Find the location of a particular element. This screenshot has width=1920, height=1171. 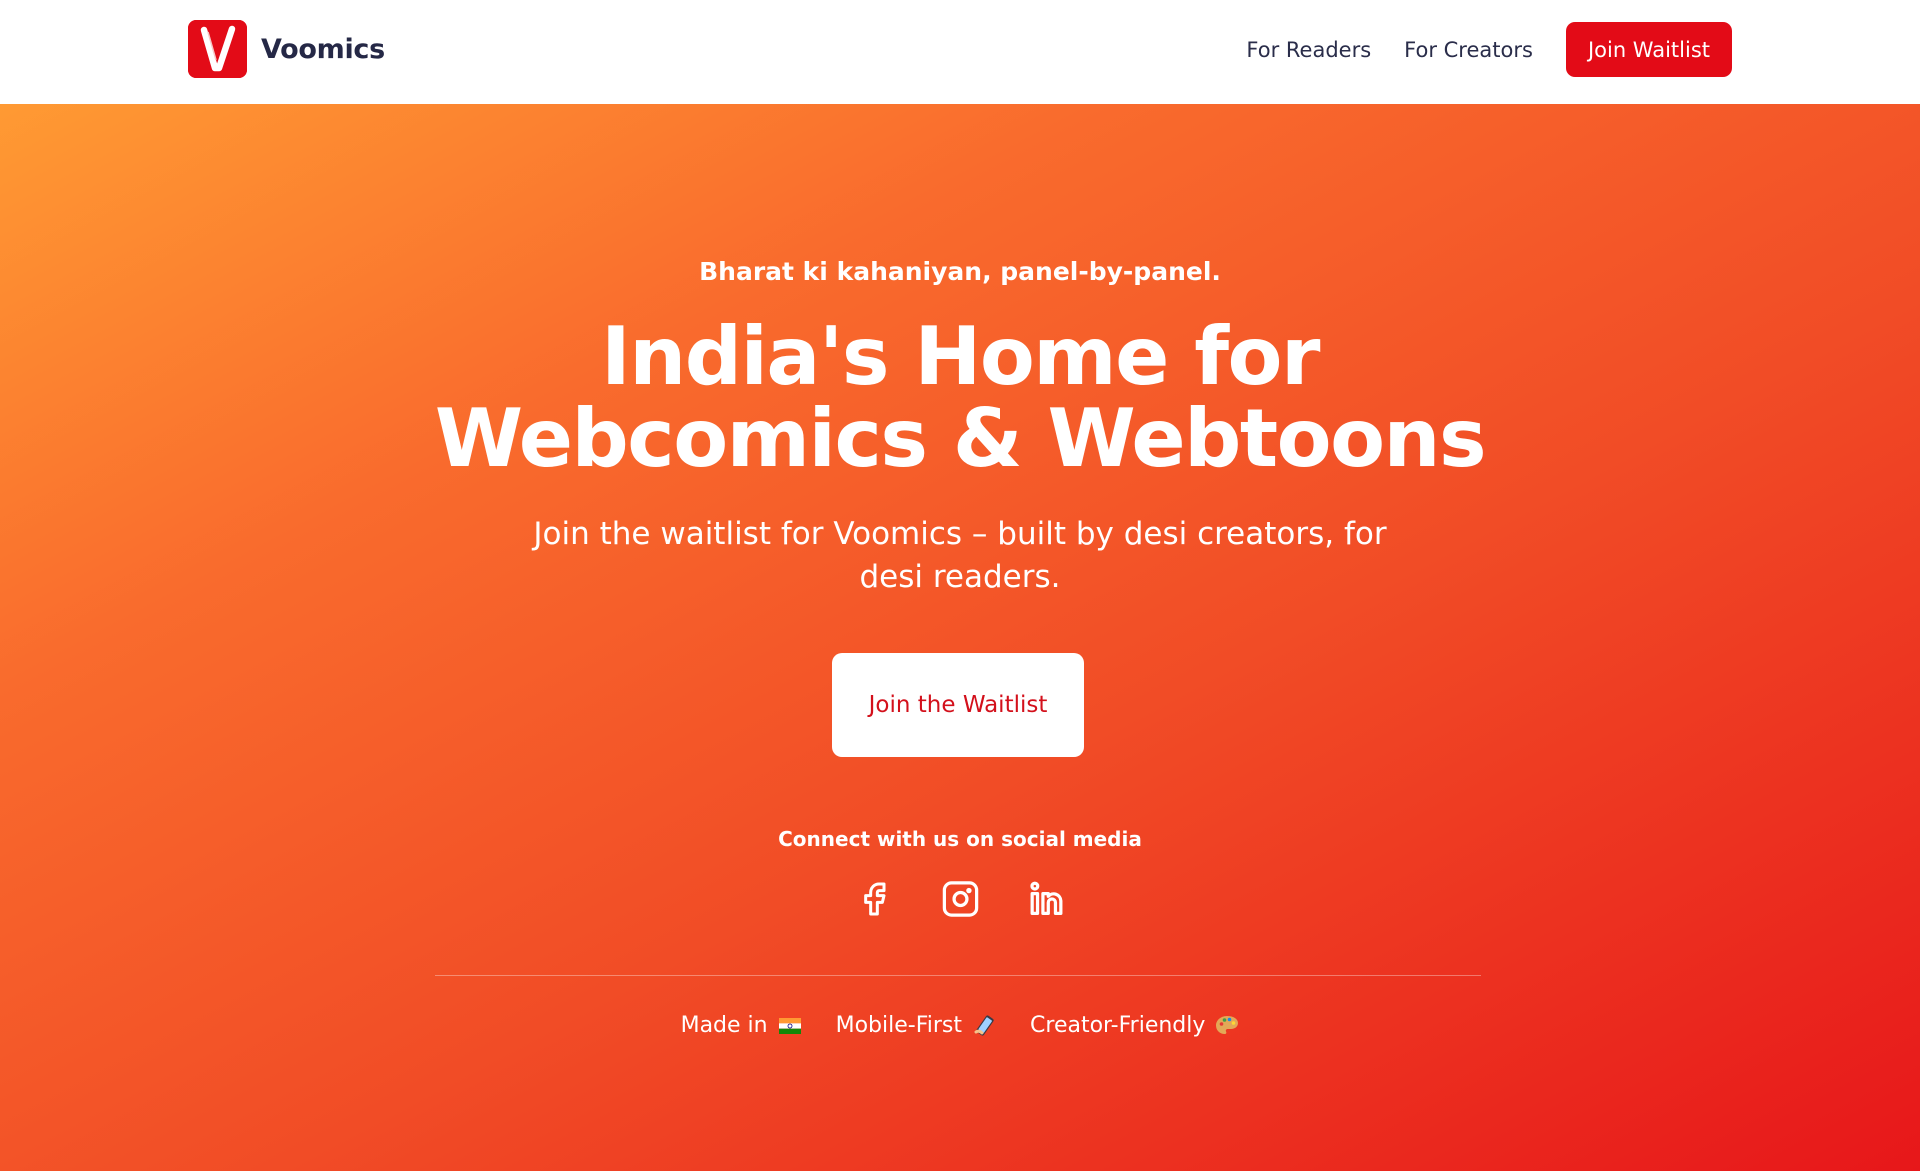

instagram-icon is located at coordinates (960, 898).